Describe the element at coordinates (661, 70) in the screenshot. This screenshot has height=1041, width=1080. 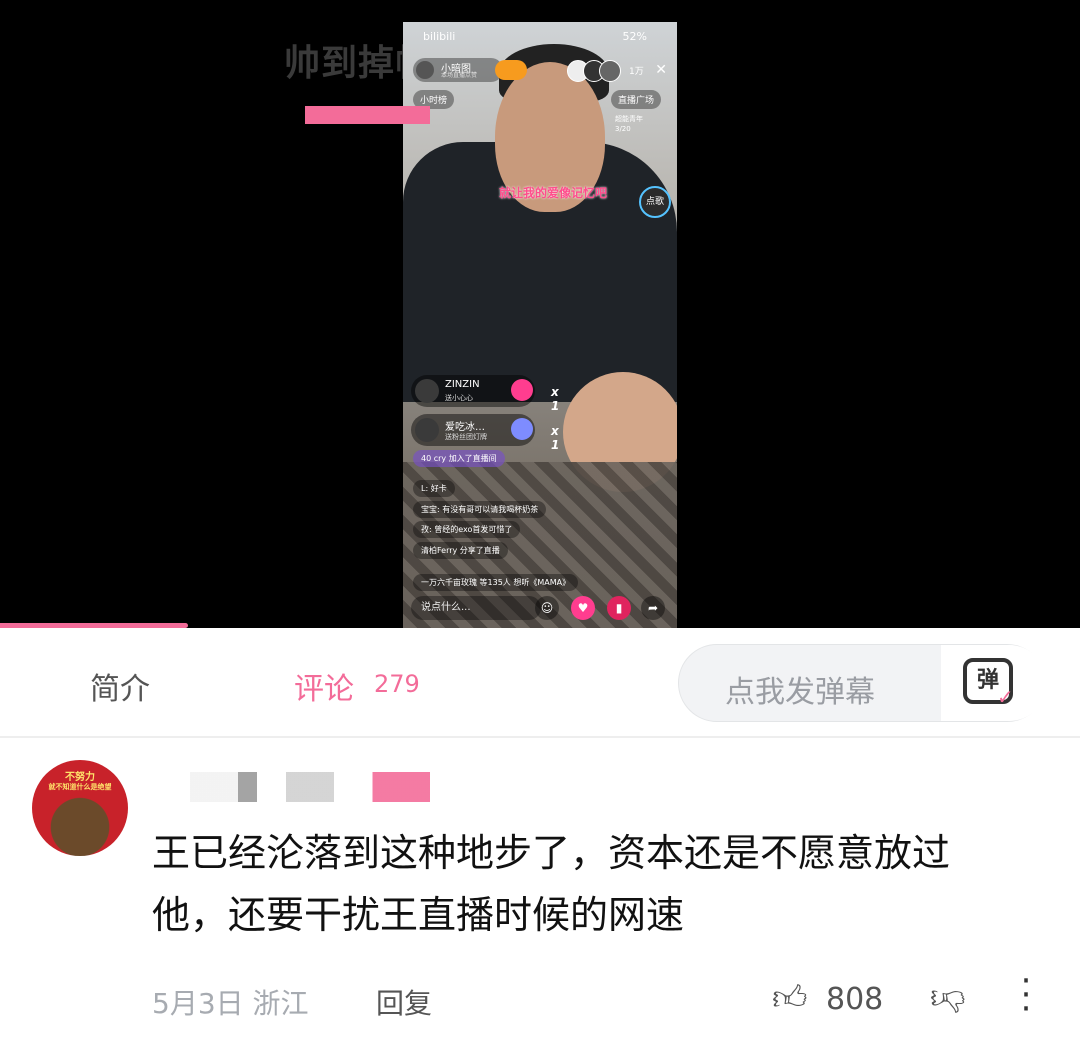
I see `close-icon: ✕` at that location.